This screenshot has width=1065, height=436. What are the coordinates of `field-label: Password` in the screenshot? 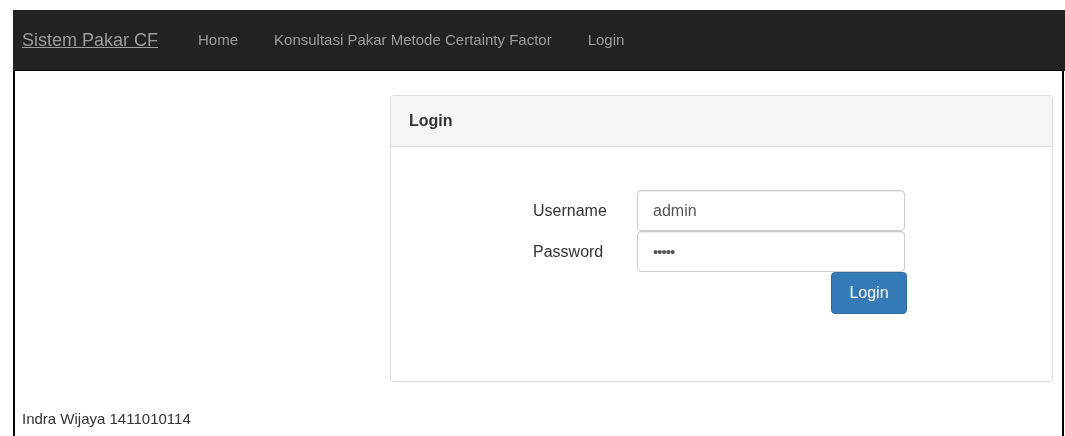 It's located at (569, 251).